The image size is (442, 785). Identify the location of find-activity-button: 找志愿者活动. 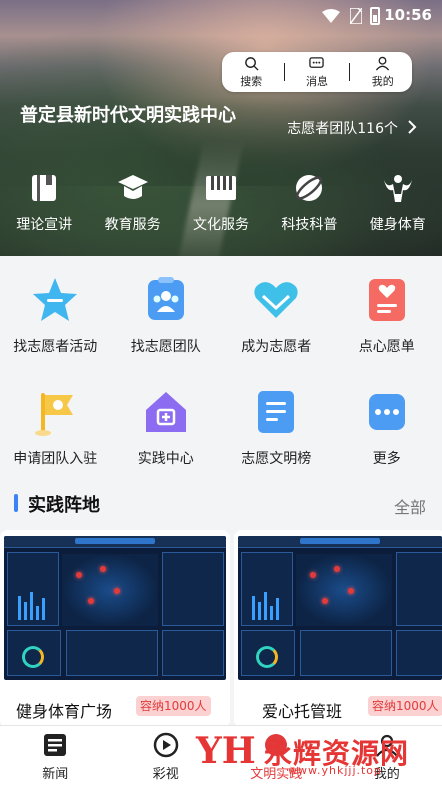
(55, 315).